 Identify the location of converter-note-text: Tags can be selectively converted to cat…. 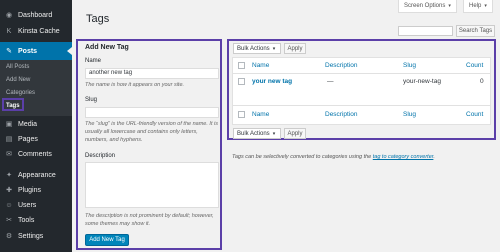
(302, 157).